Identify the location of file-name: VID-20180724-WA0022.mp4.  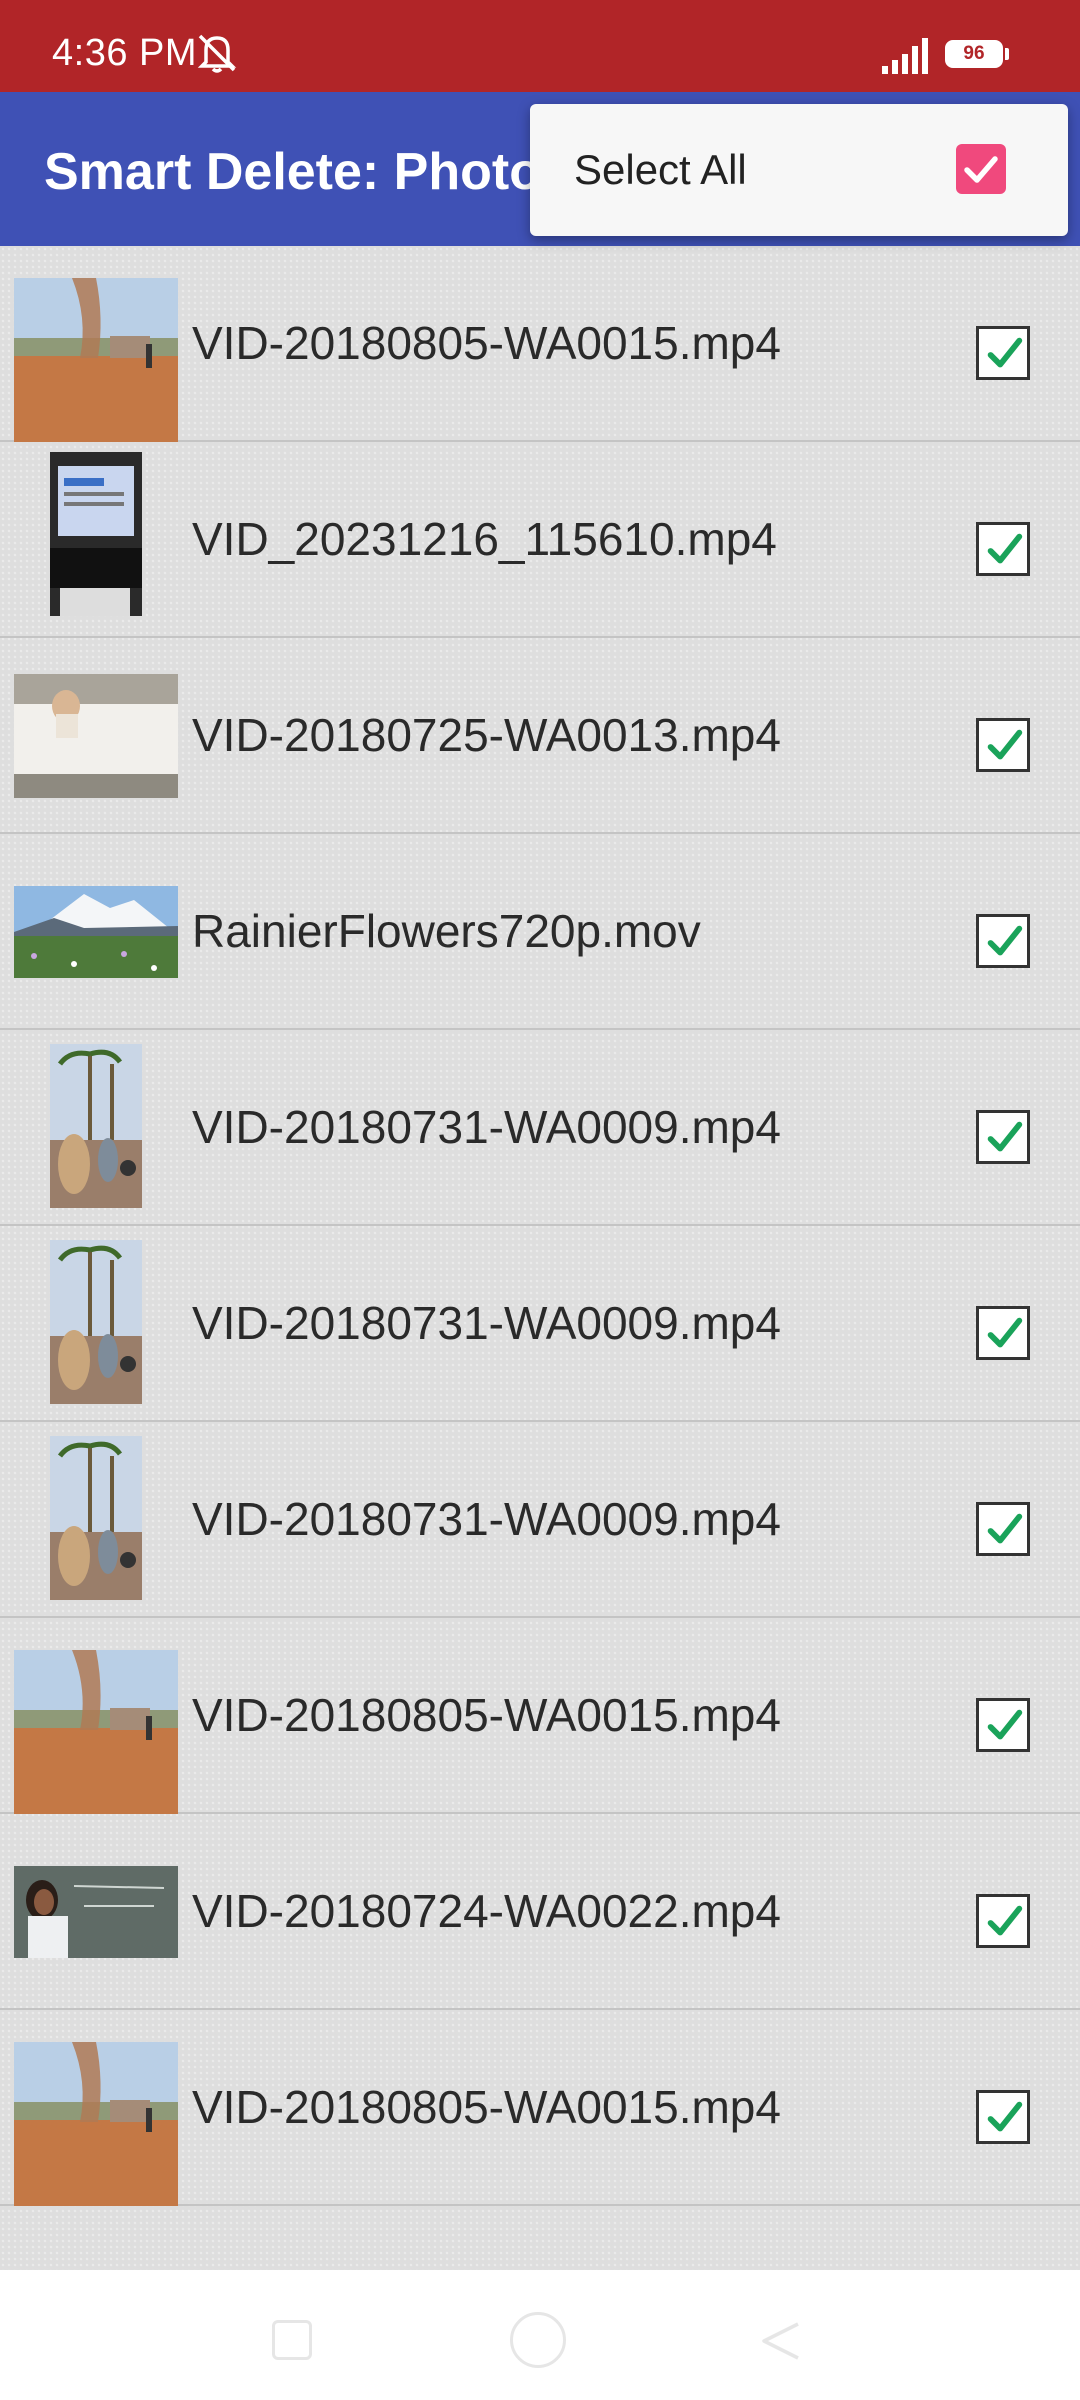
(486, 1911).